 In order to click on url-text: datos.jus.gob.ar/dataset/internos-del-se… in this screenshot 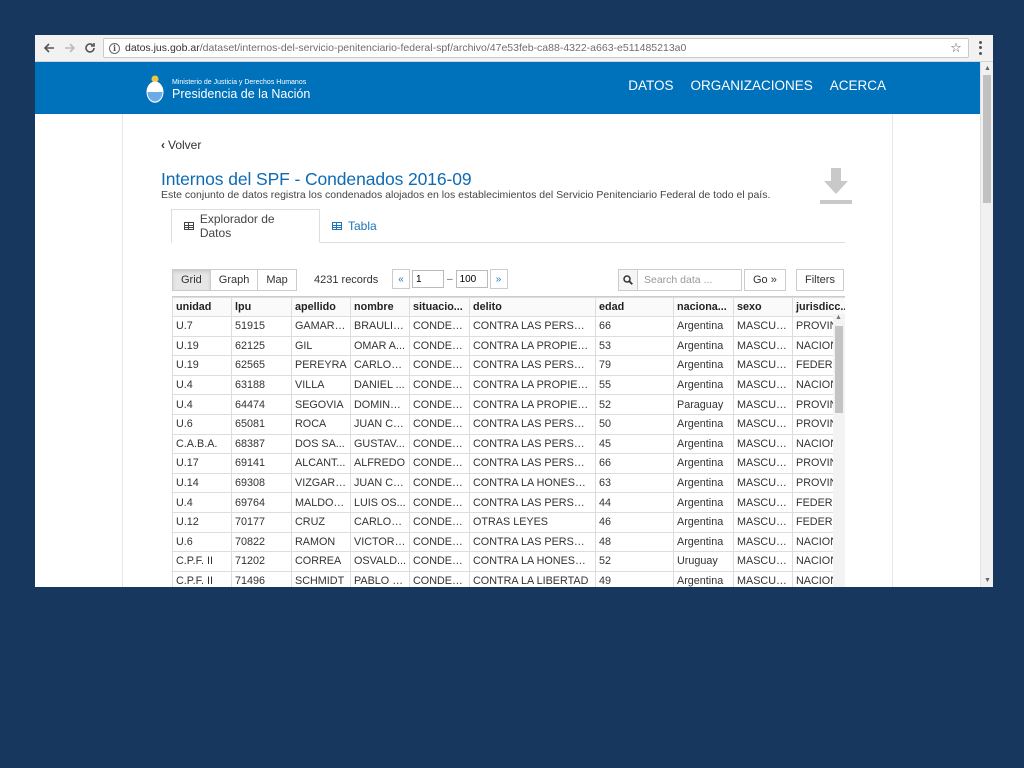, I will do `click(536, 48)`.